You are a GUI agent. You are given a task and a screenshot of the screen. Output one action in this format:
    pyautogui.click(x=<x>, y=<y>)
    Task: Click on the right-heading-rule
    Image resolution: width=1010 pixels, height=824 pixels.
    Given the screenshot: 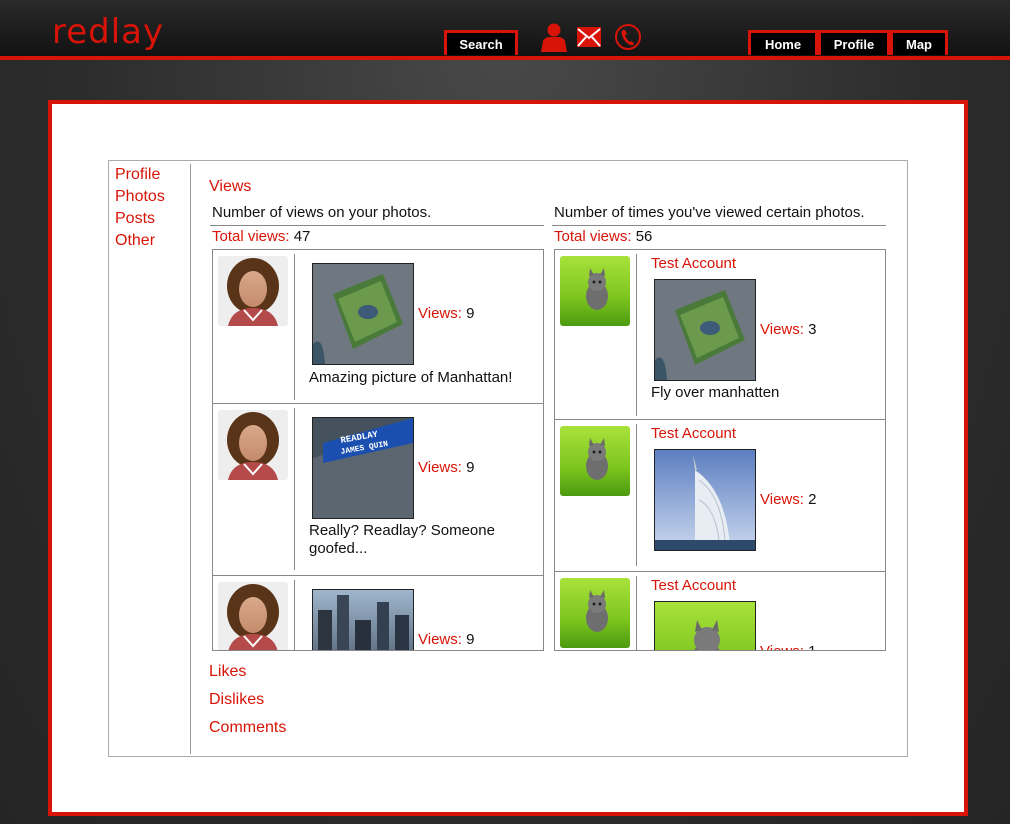 What is the action you would take?
    pyautogui.click(x=719, y=225)
    